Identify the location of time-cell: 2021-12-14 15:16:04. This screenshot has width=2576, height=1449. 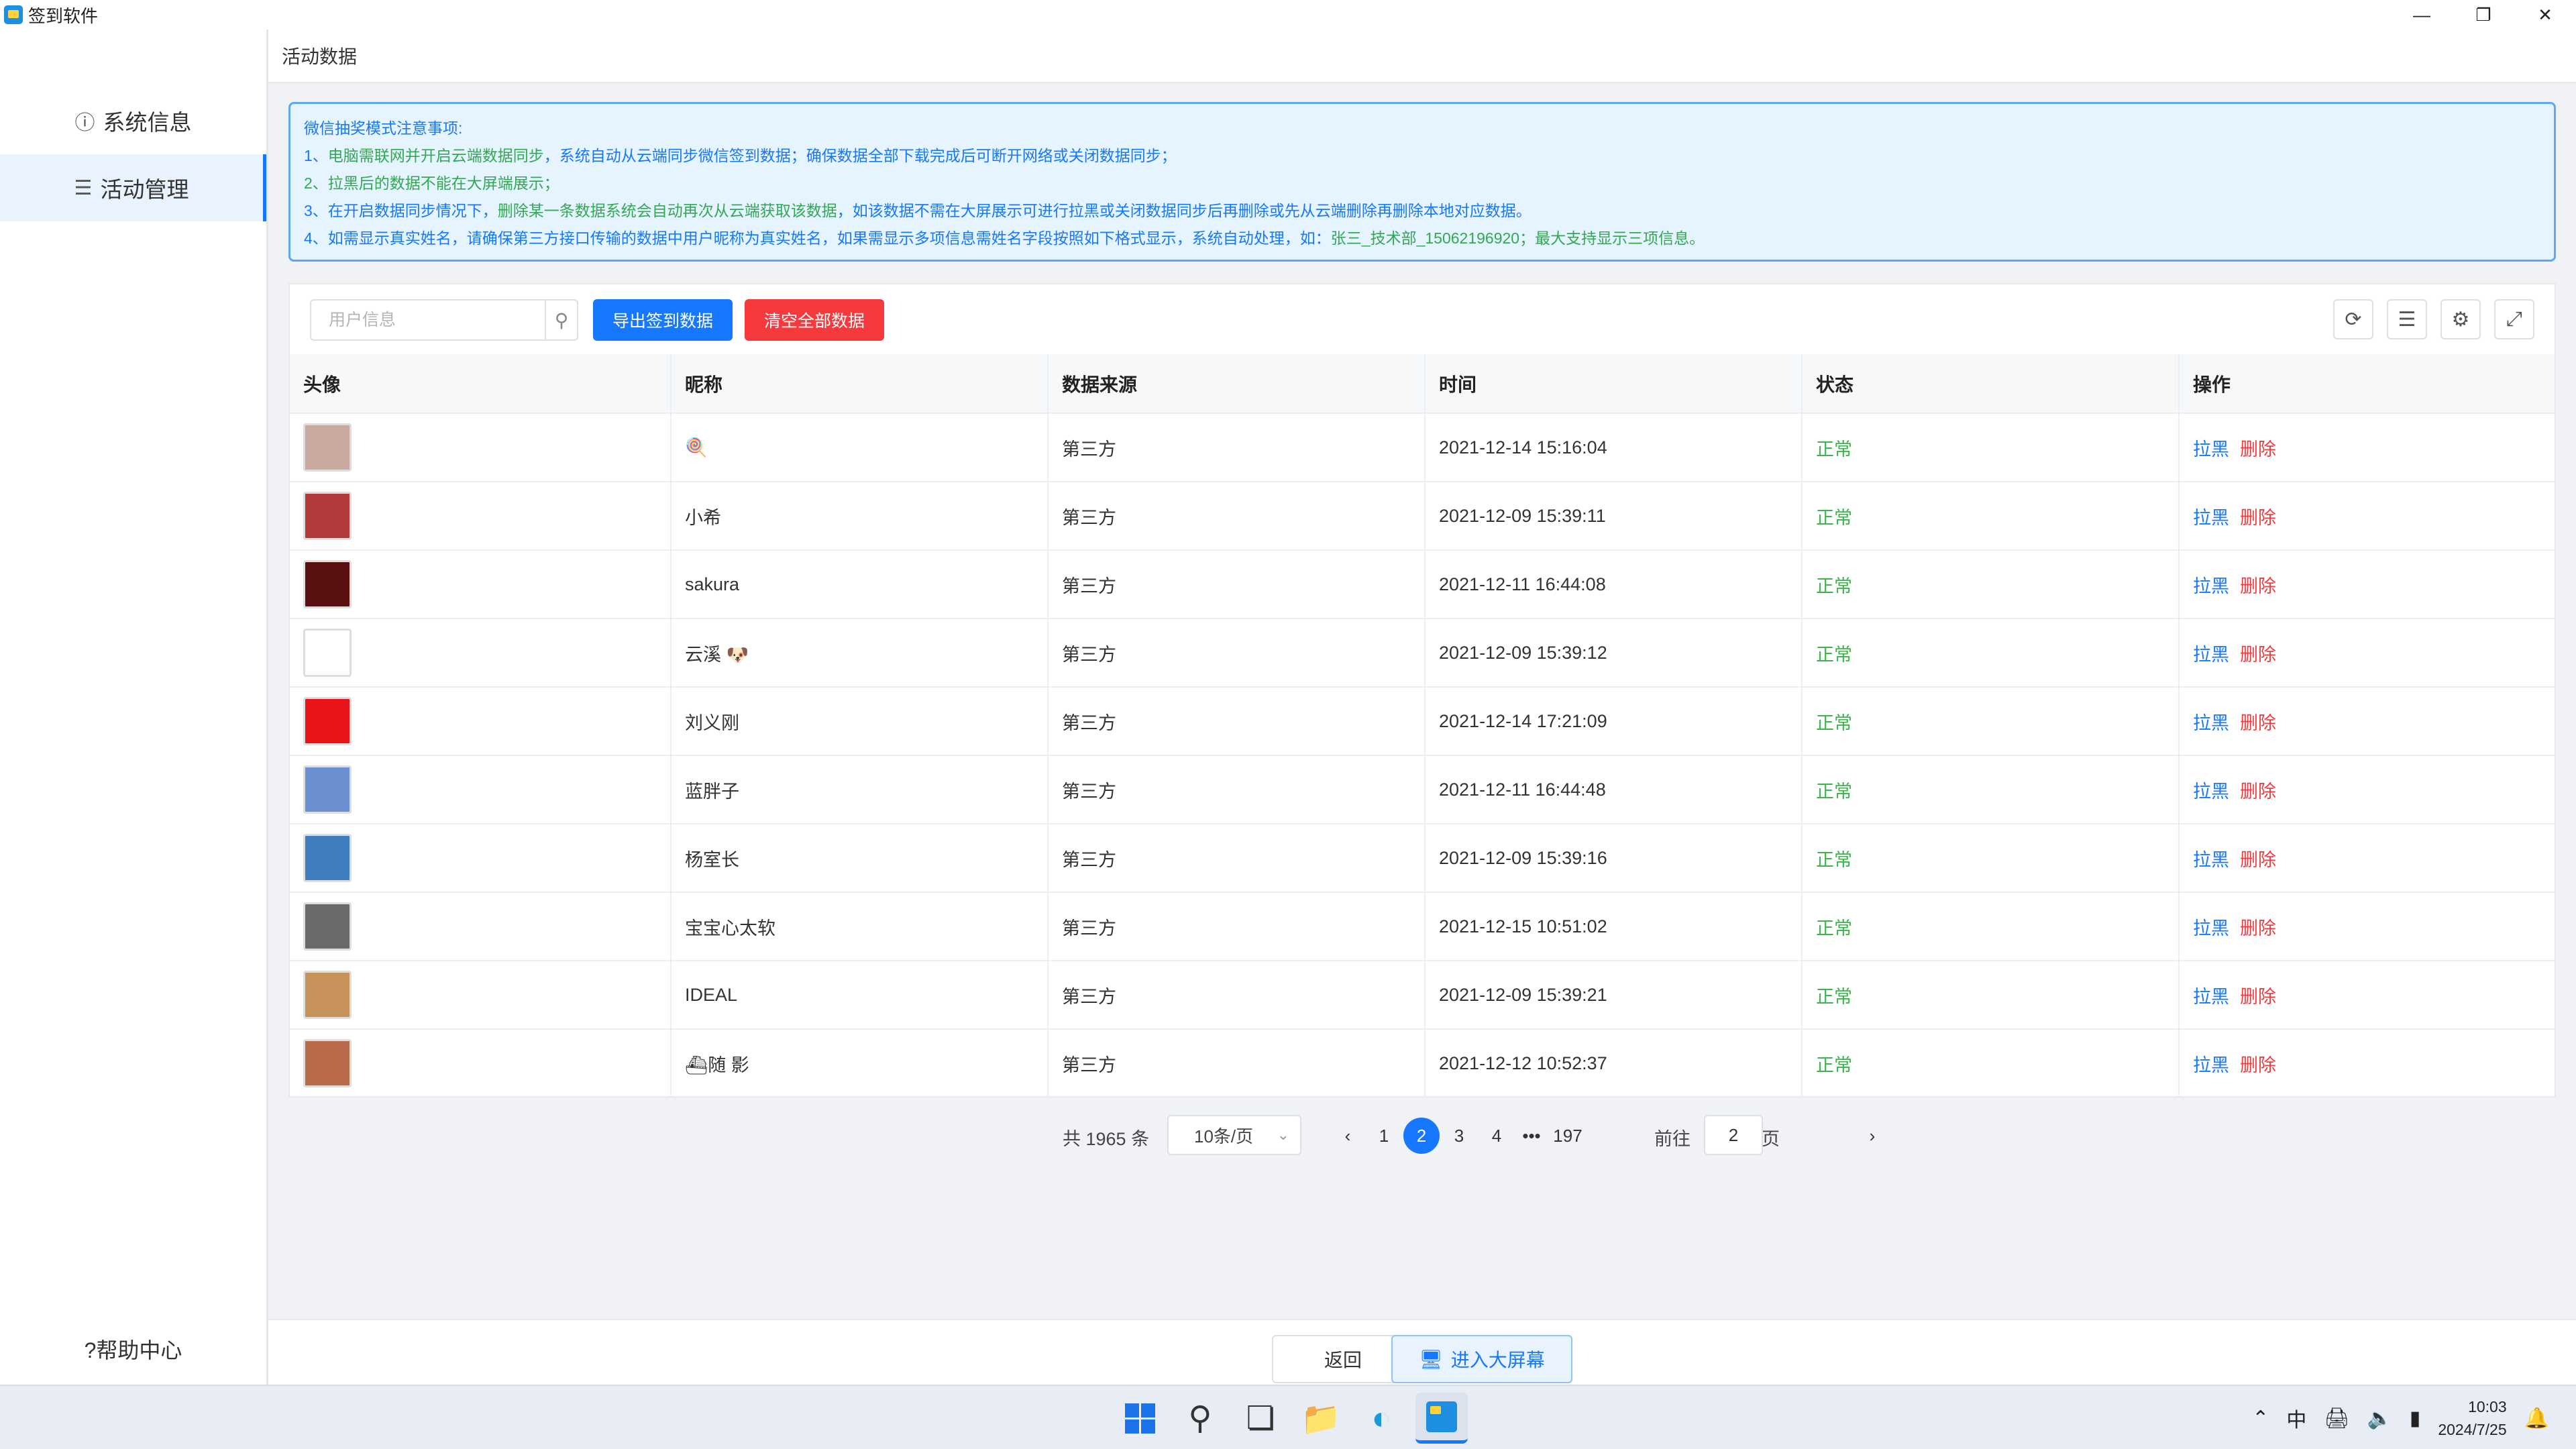
(1614, 447).